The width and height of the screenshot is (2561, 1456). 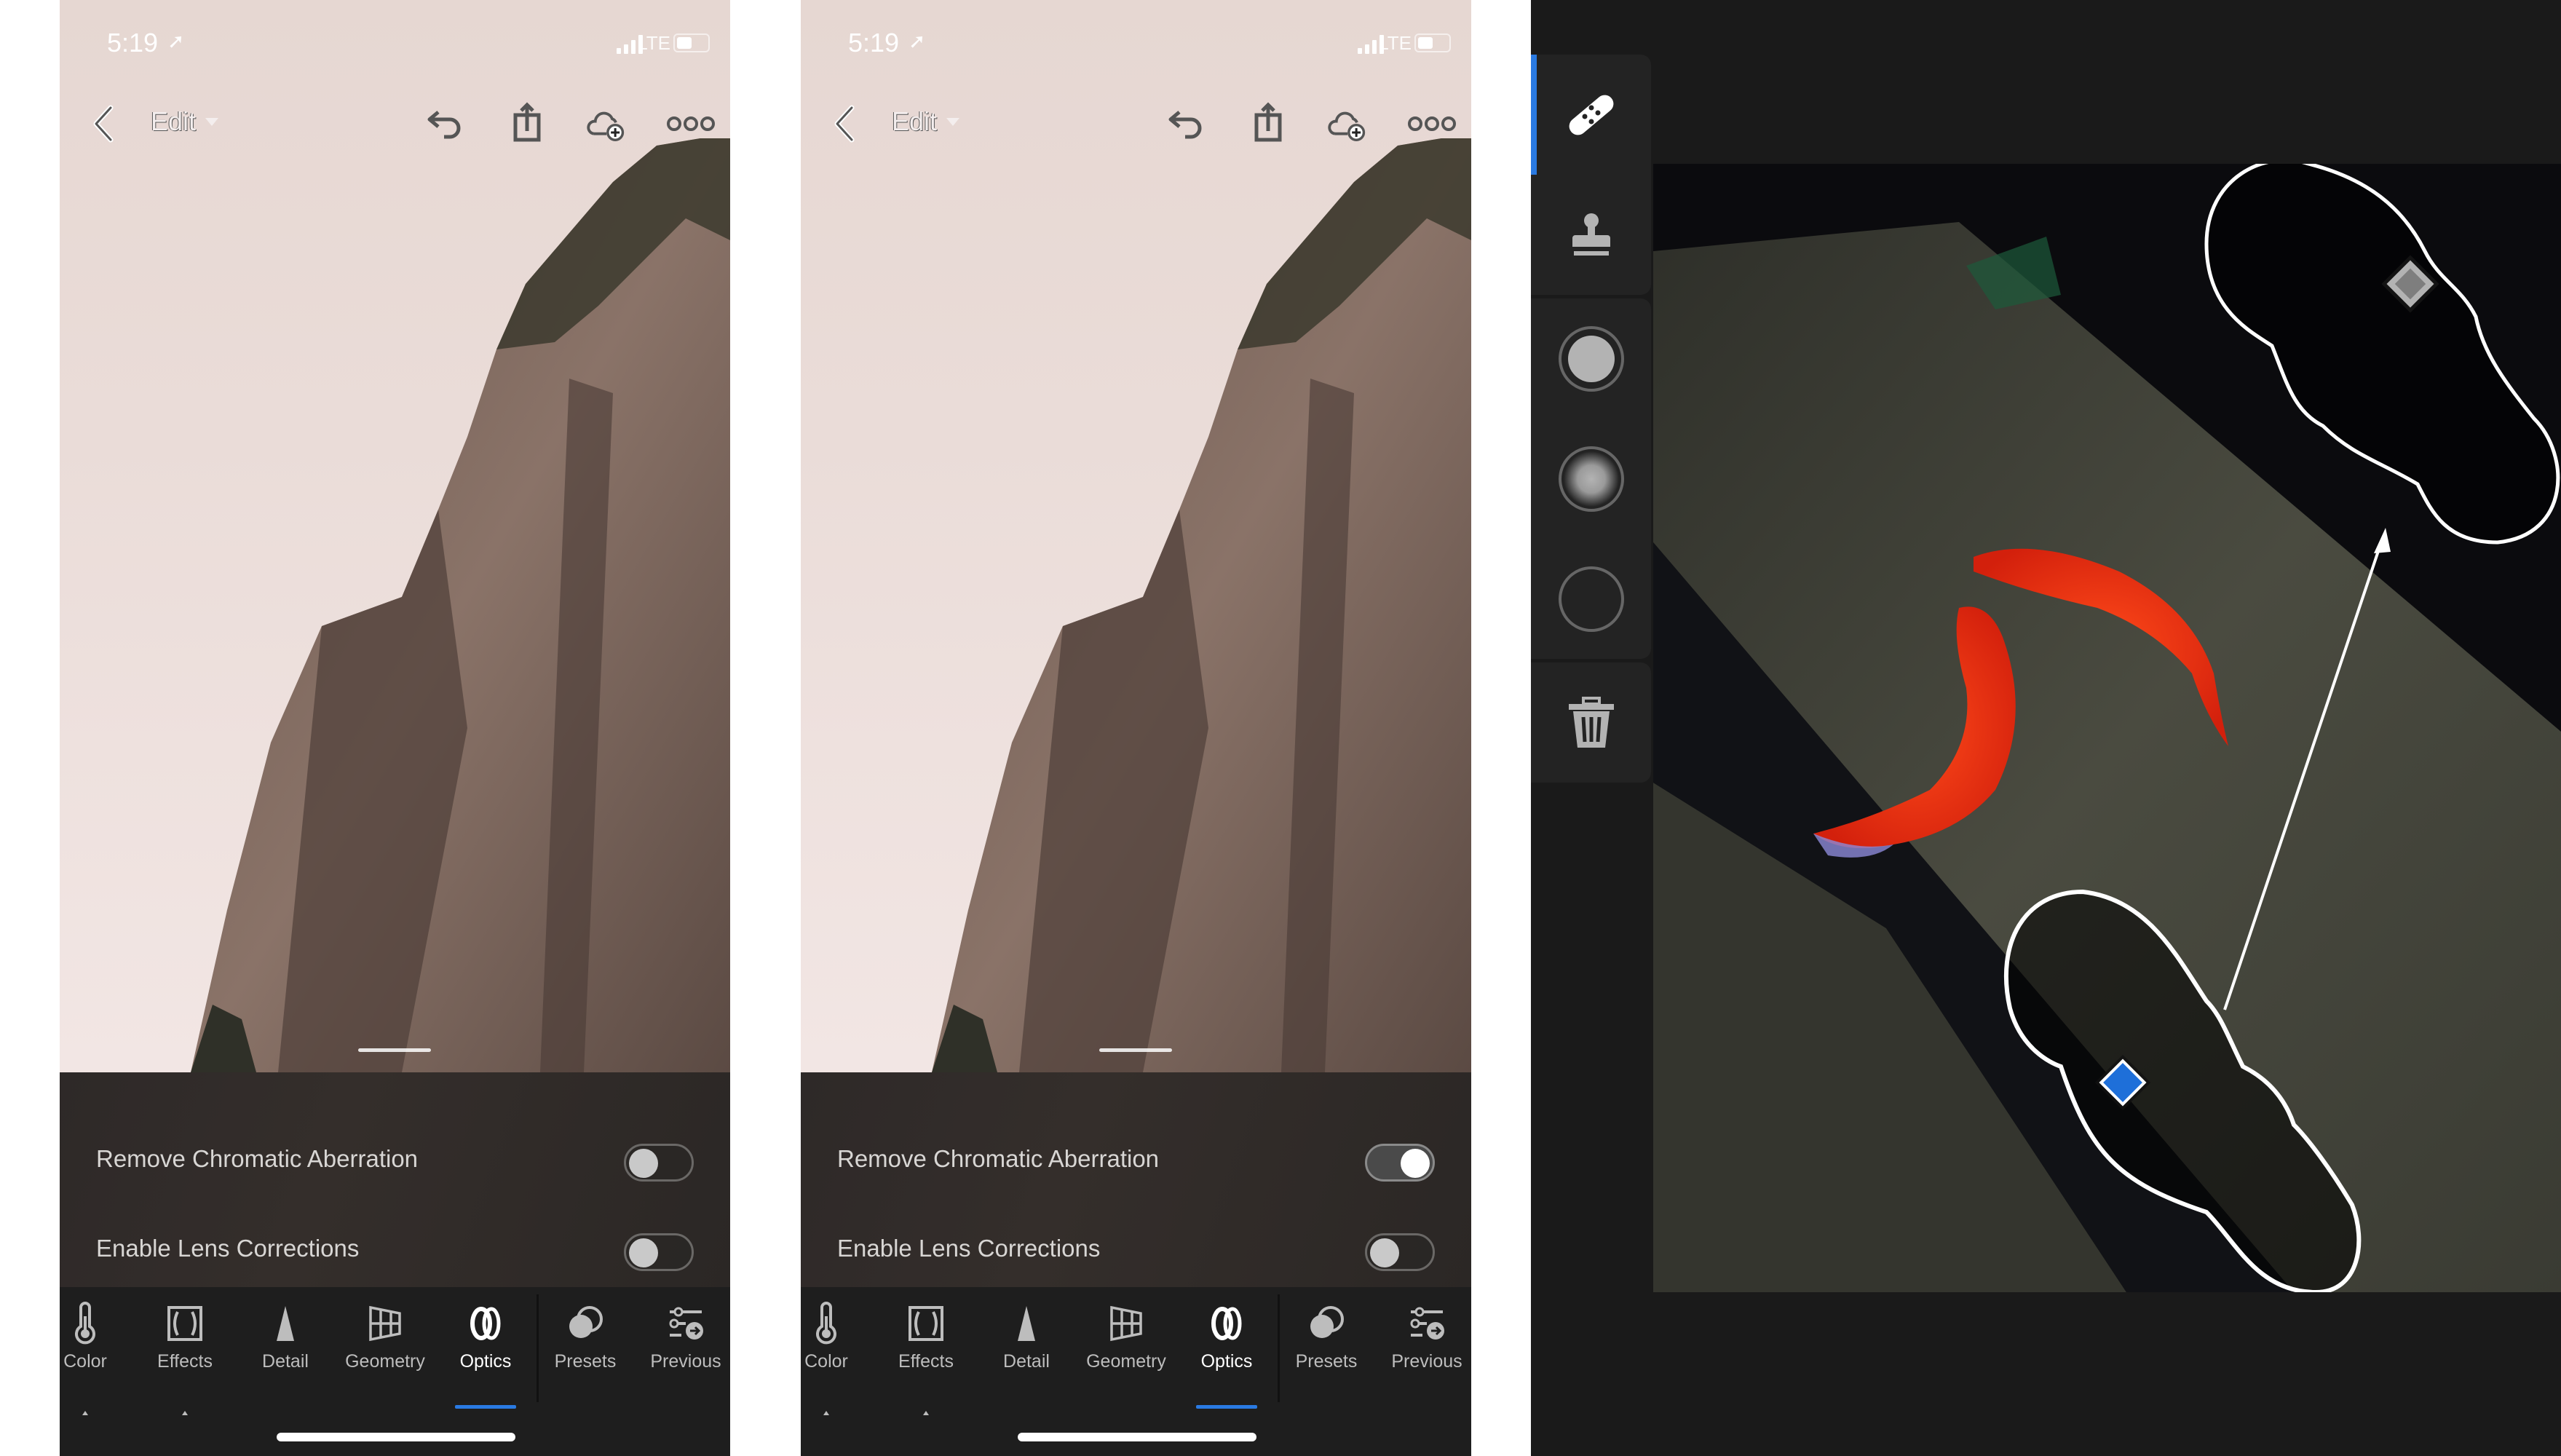 I want to click on lens-icon, so click(x=1226, y=1323).